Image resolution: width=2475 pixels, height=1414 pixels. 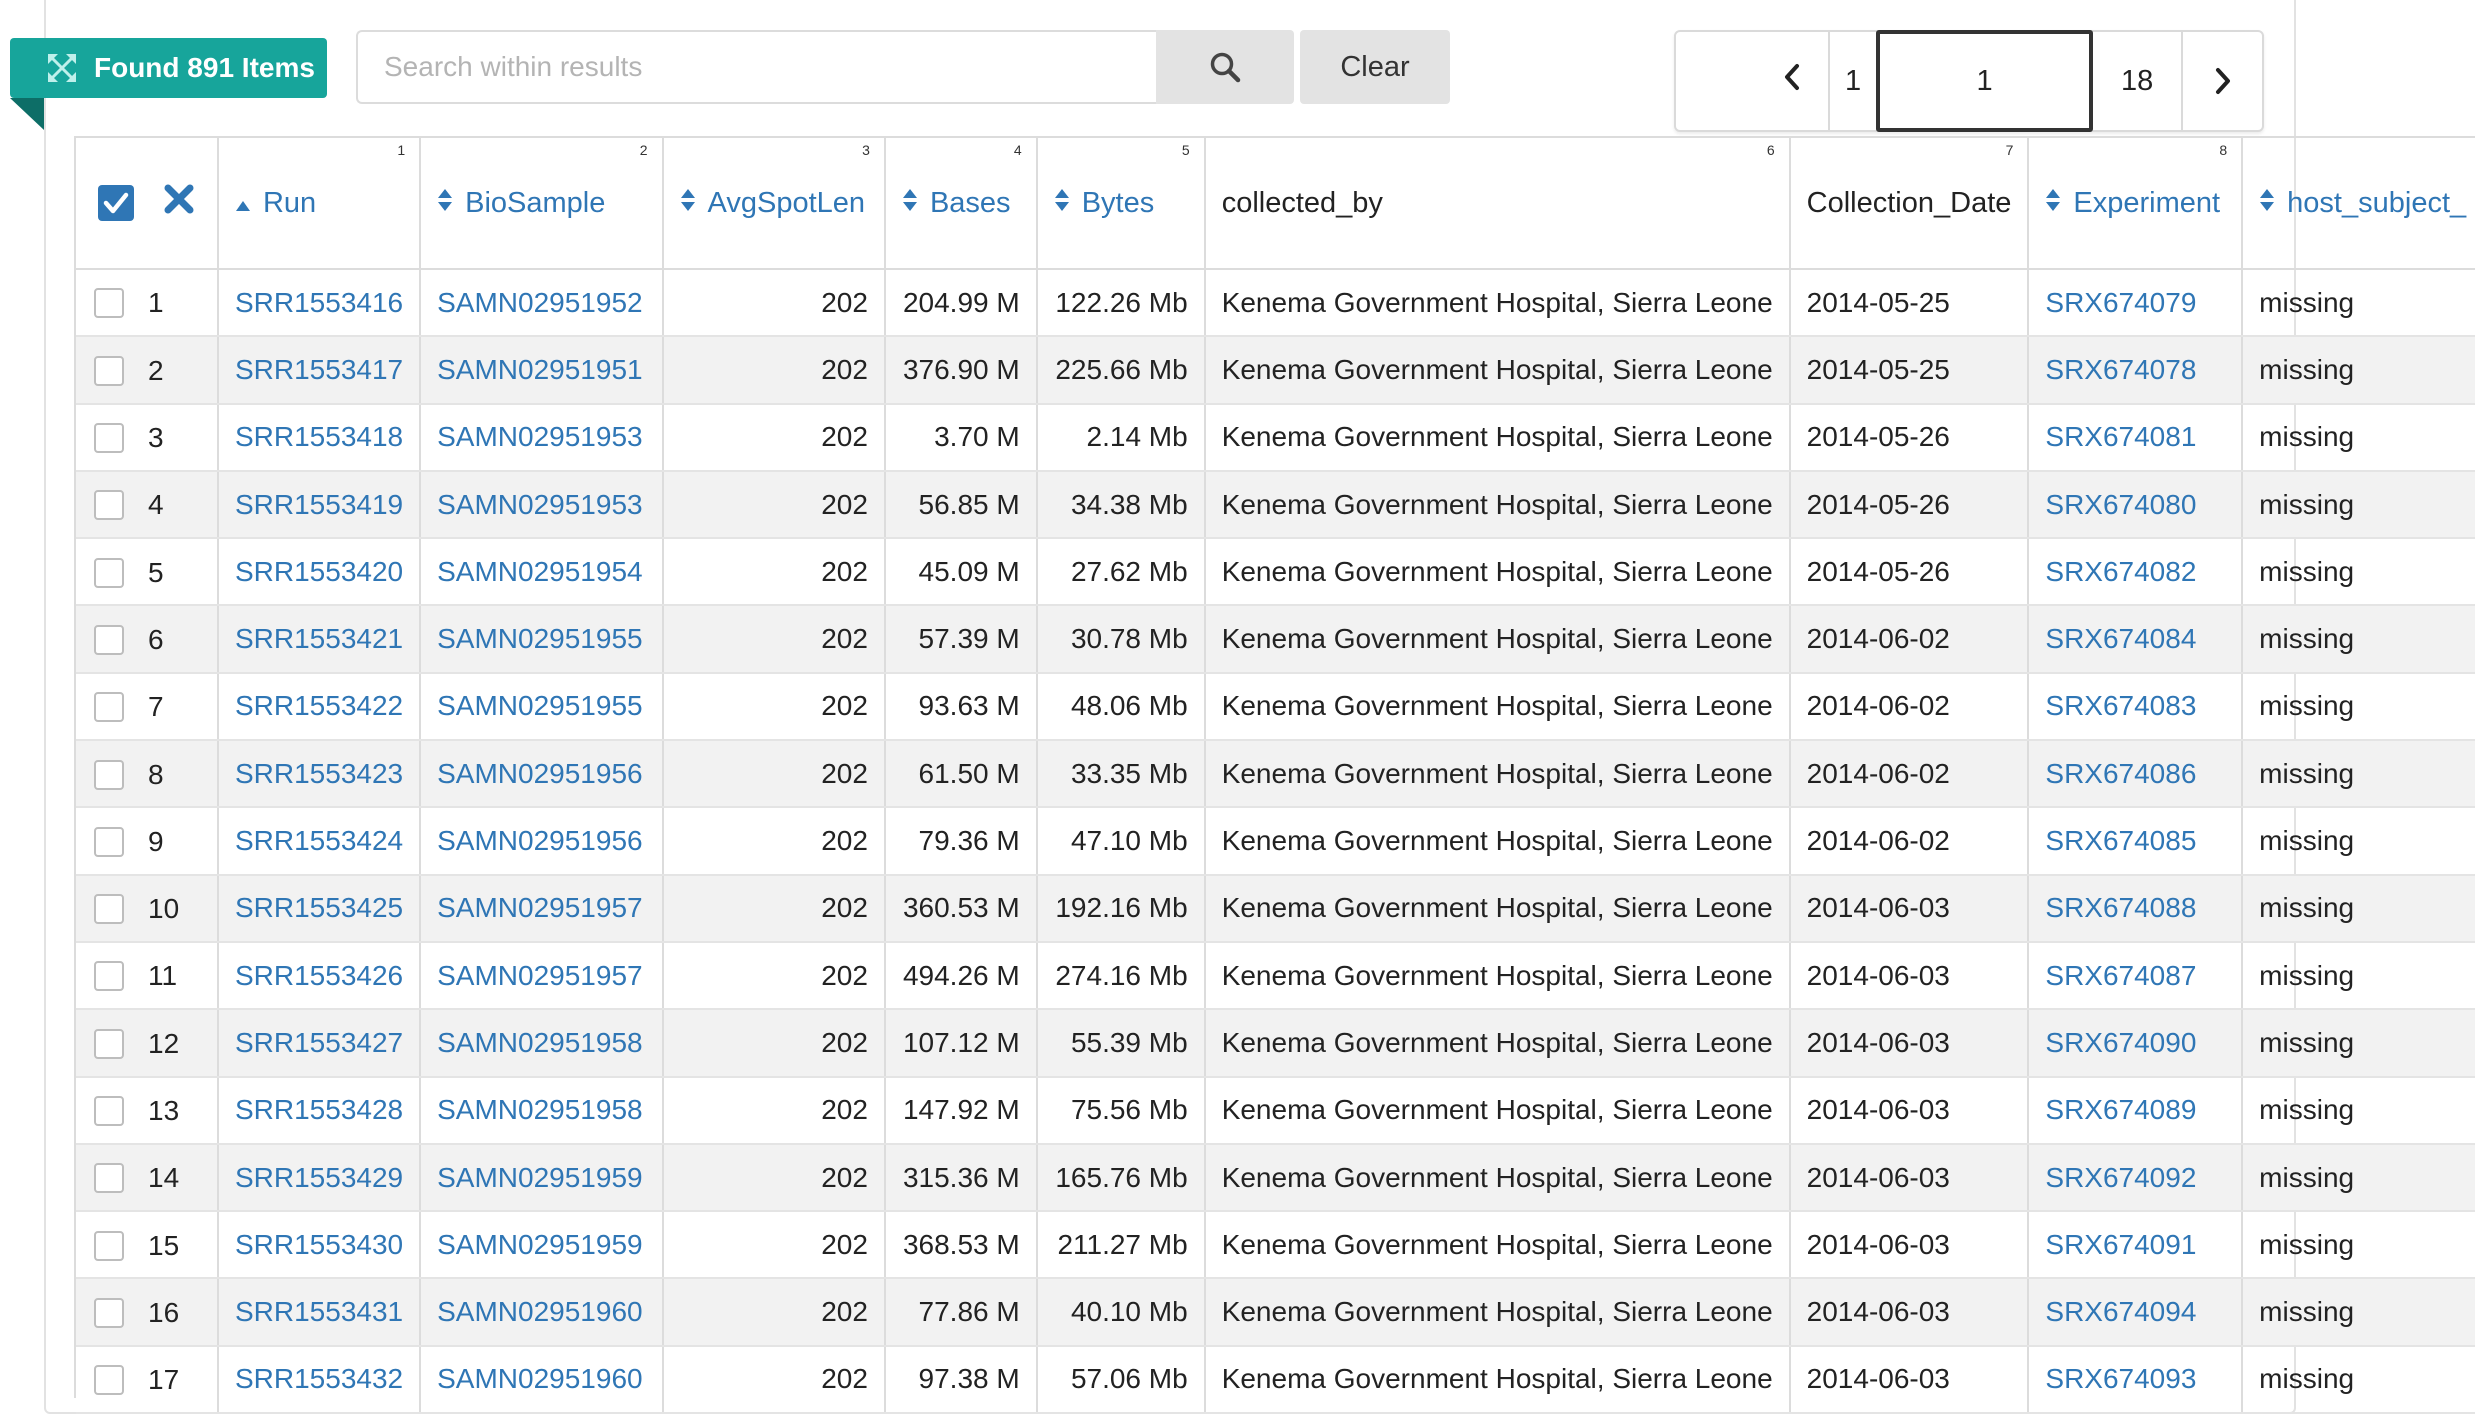 I want to click on column-header-experiment: Experiment 8, so click(x=2136, y=204).